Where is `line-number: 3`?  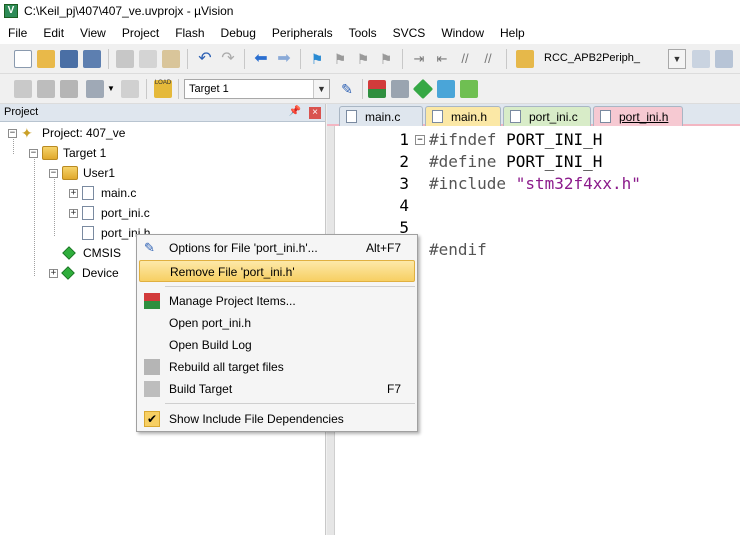
line-number: 3 is located at coordinates (404, 183).